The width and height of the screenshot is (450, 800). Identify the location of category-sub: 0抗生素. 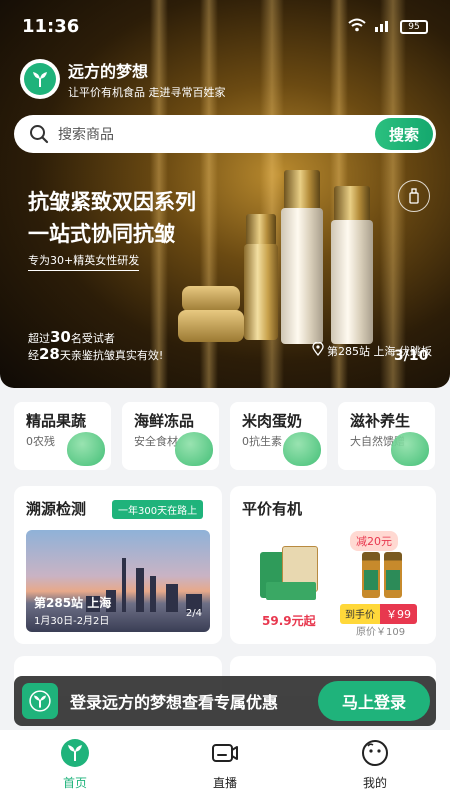
(262, 441).